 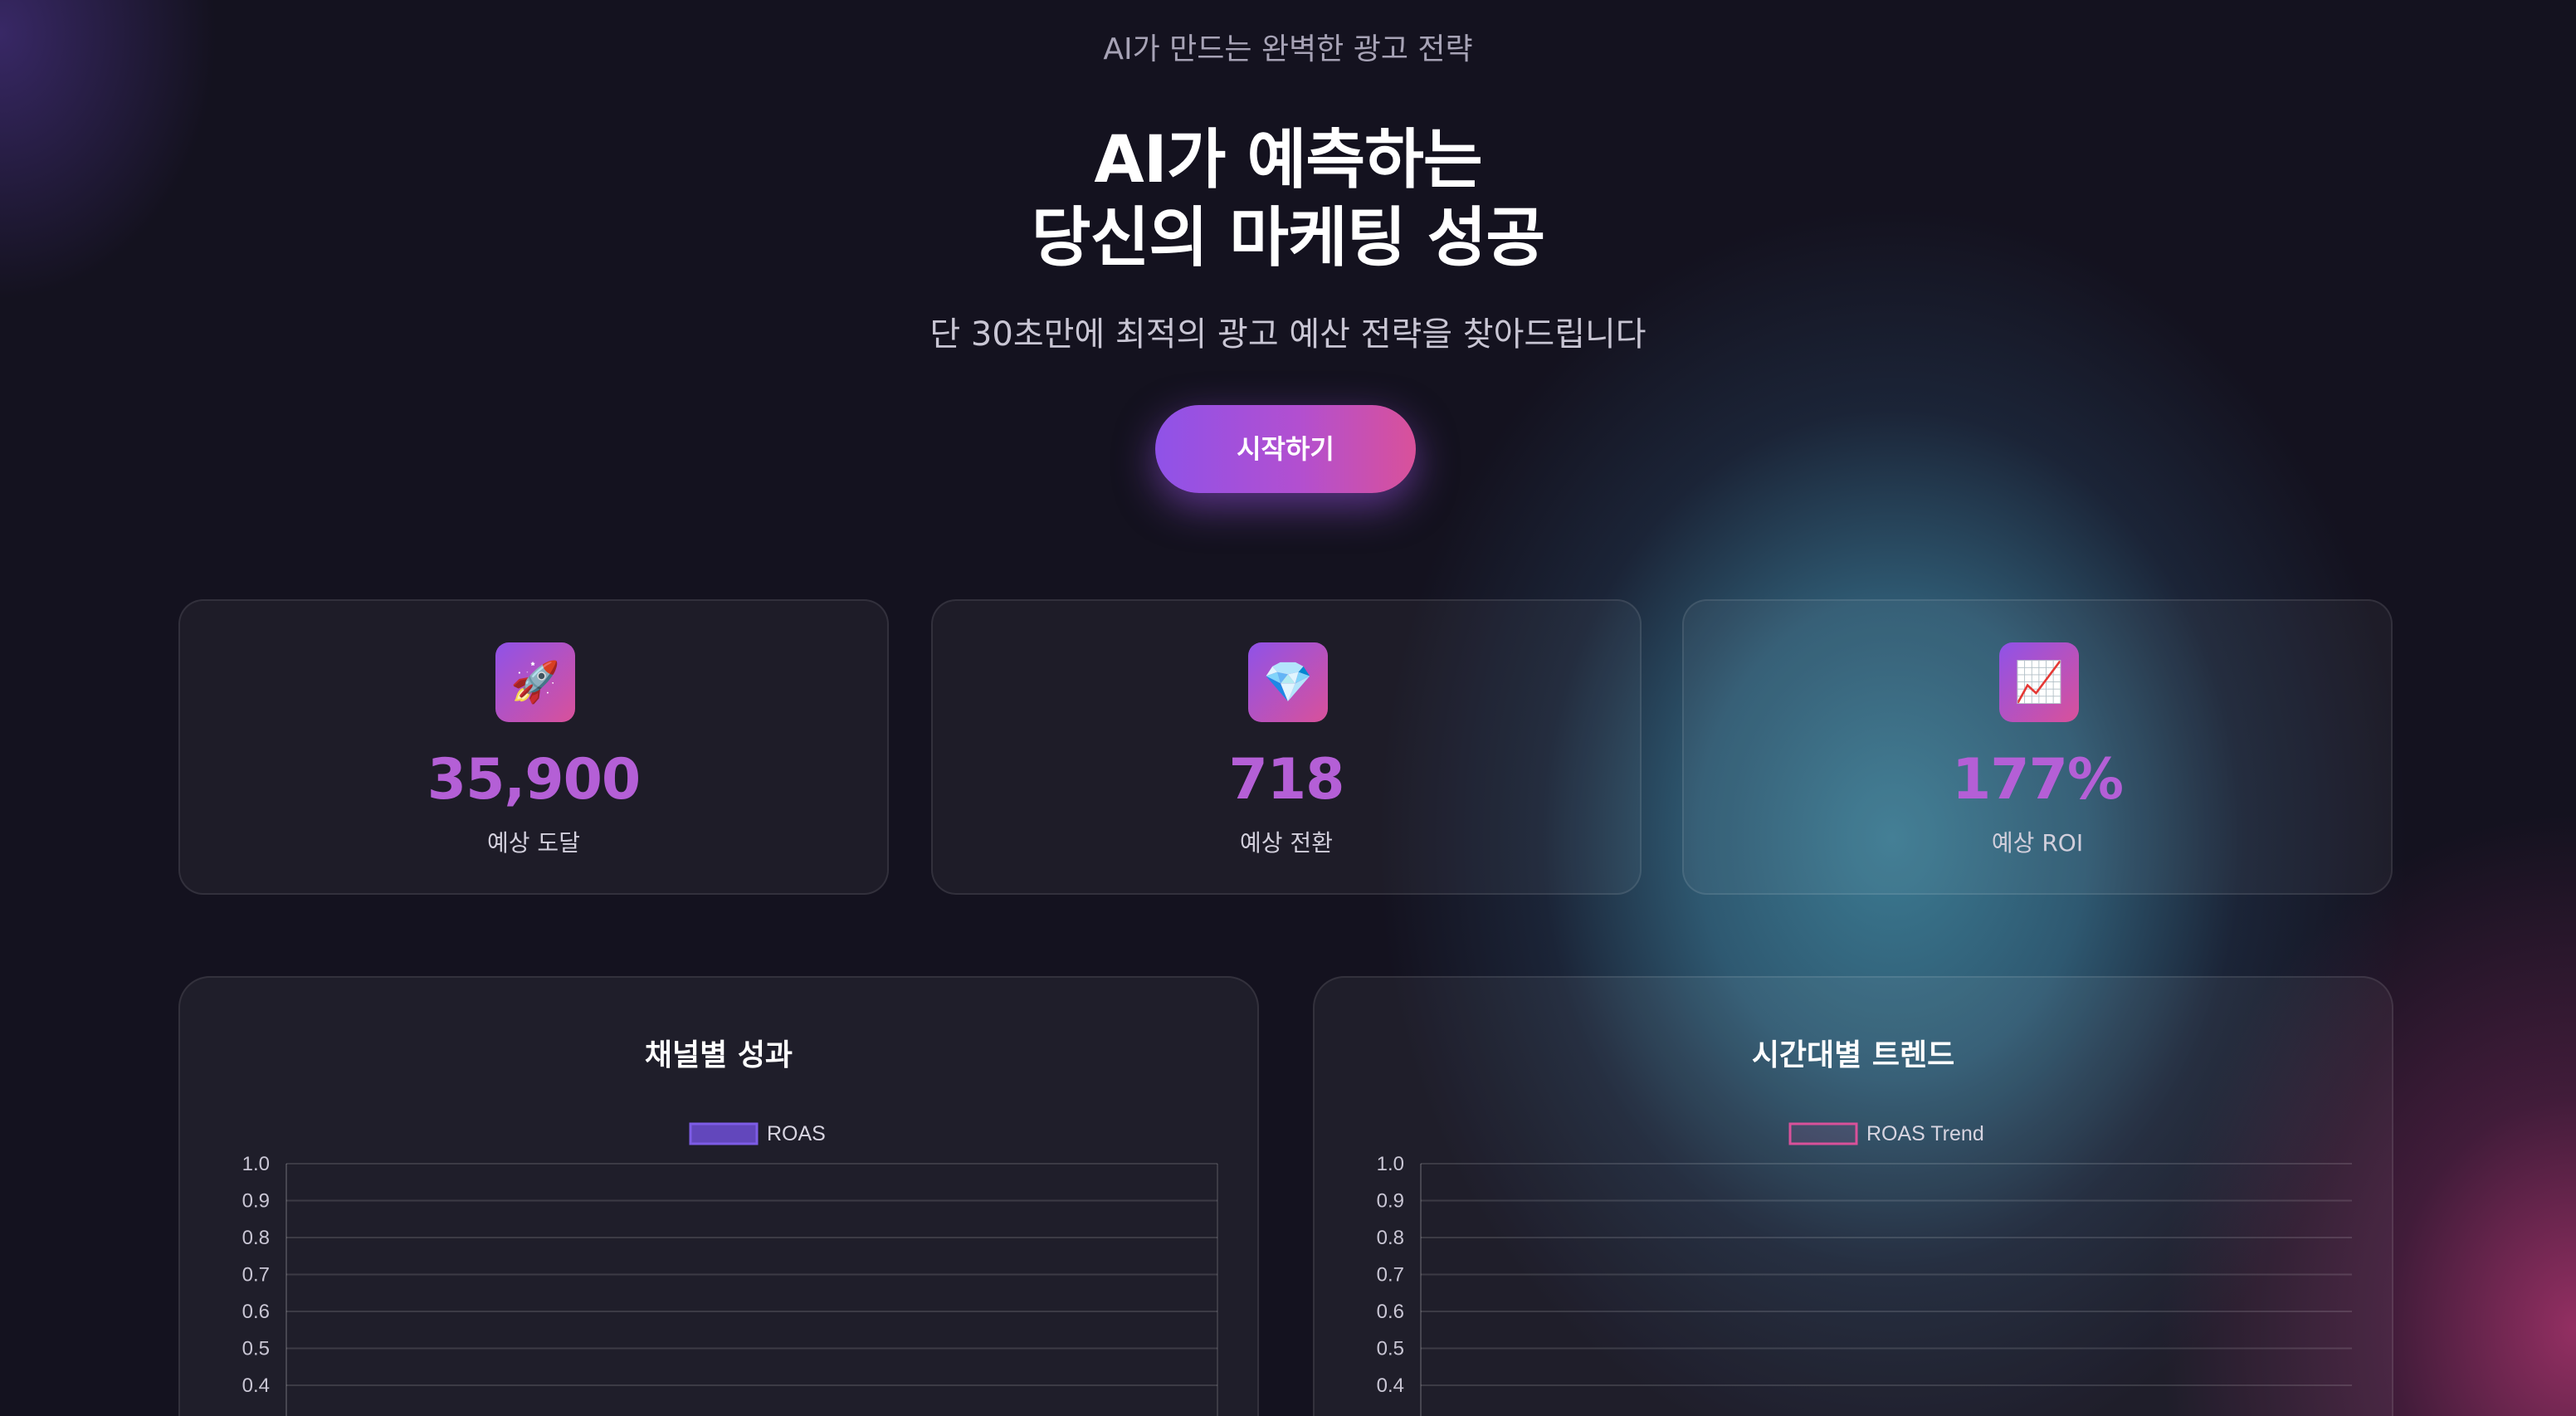 What do you see at coordinates (534, 843) in the screenshot?
I see `stat-label: 예상 도달` at bounding box center [534, 843].